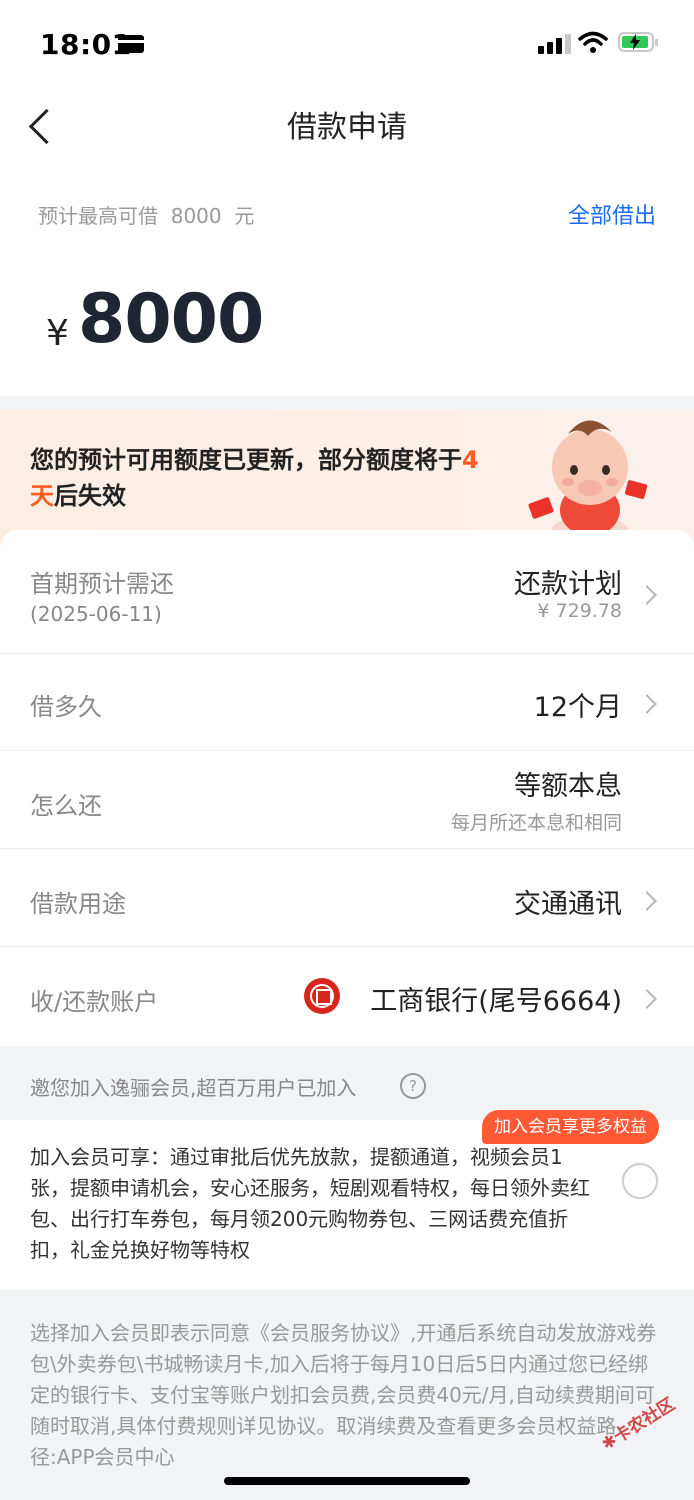  I want to click on signal-icon, so click(555, 43).